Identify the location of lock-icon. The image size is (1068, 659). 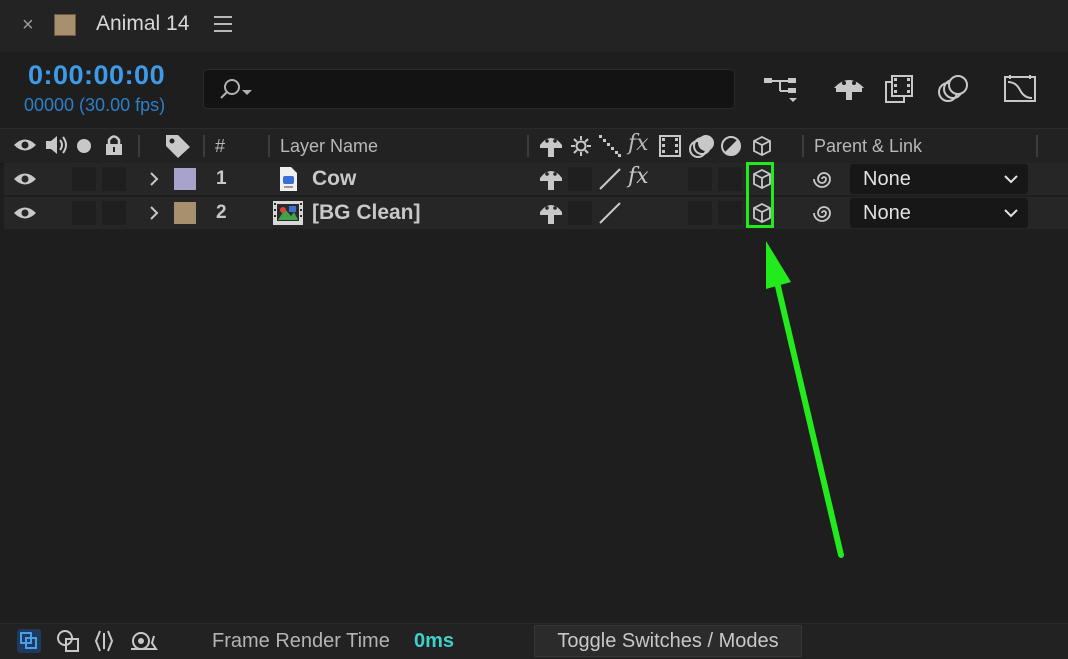
(114, 145).